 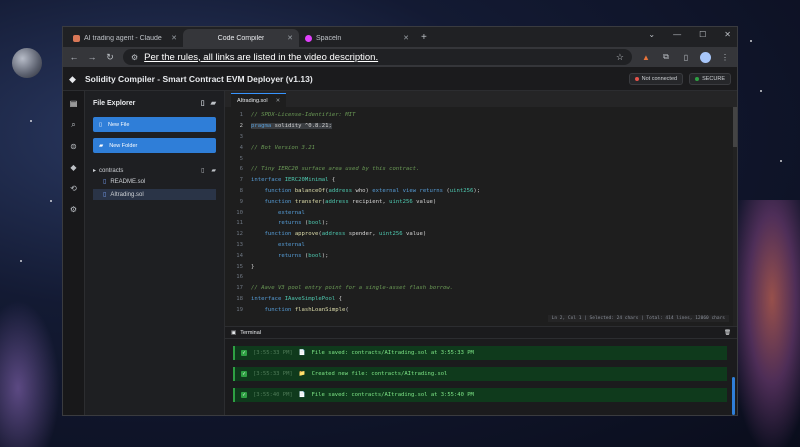 What do you see at coordinates (74, 57) in the screenshot?
I see `back-icon: ←` at bounding box center [74, 57].